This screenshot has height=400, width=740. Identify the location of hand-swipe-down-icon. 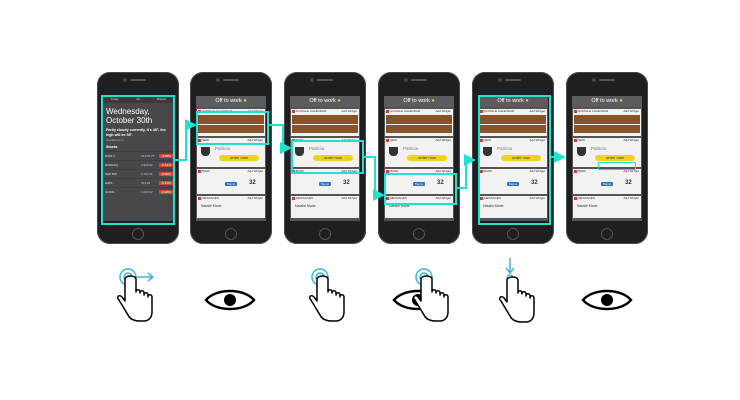
(517, 290).